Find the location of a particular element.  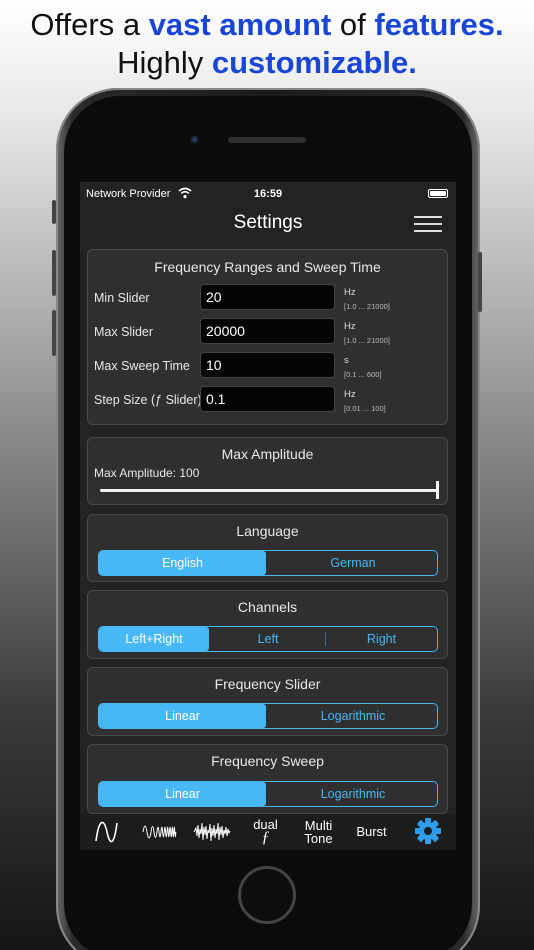

volume-up-button is located at coordinates (54, 273).